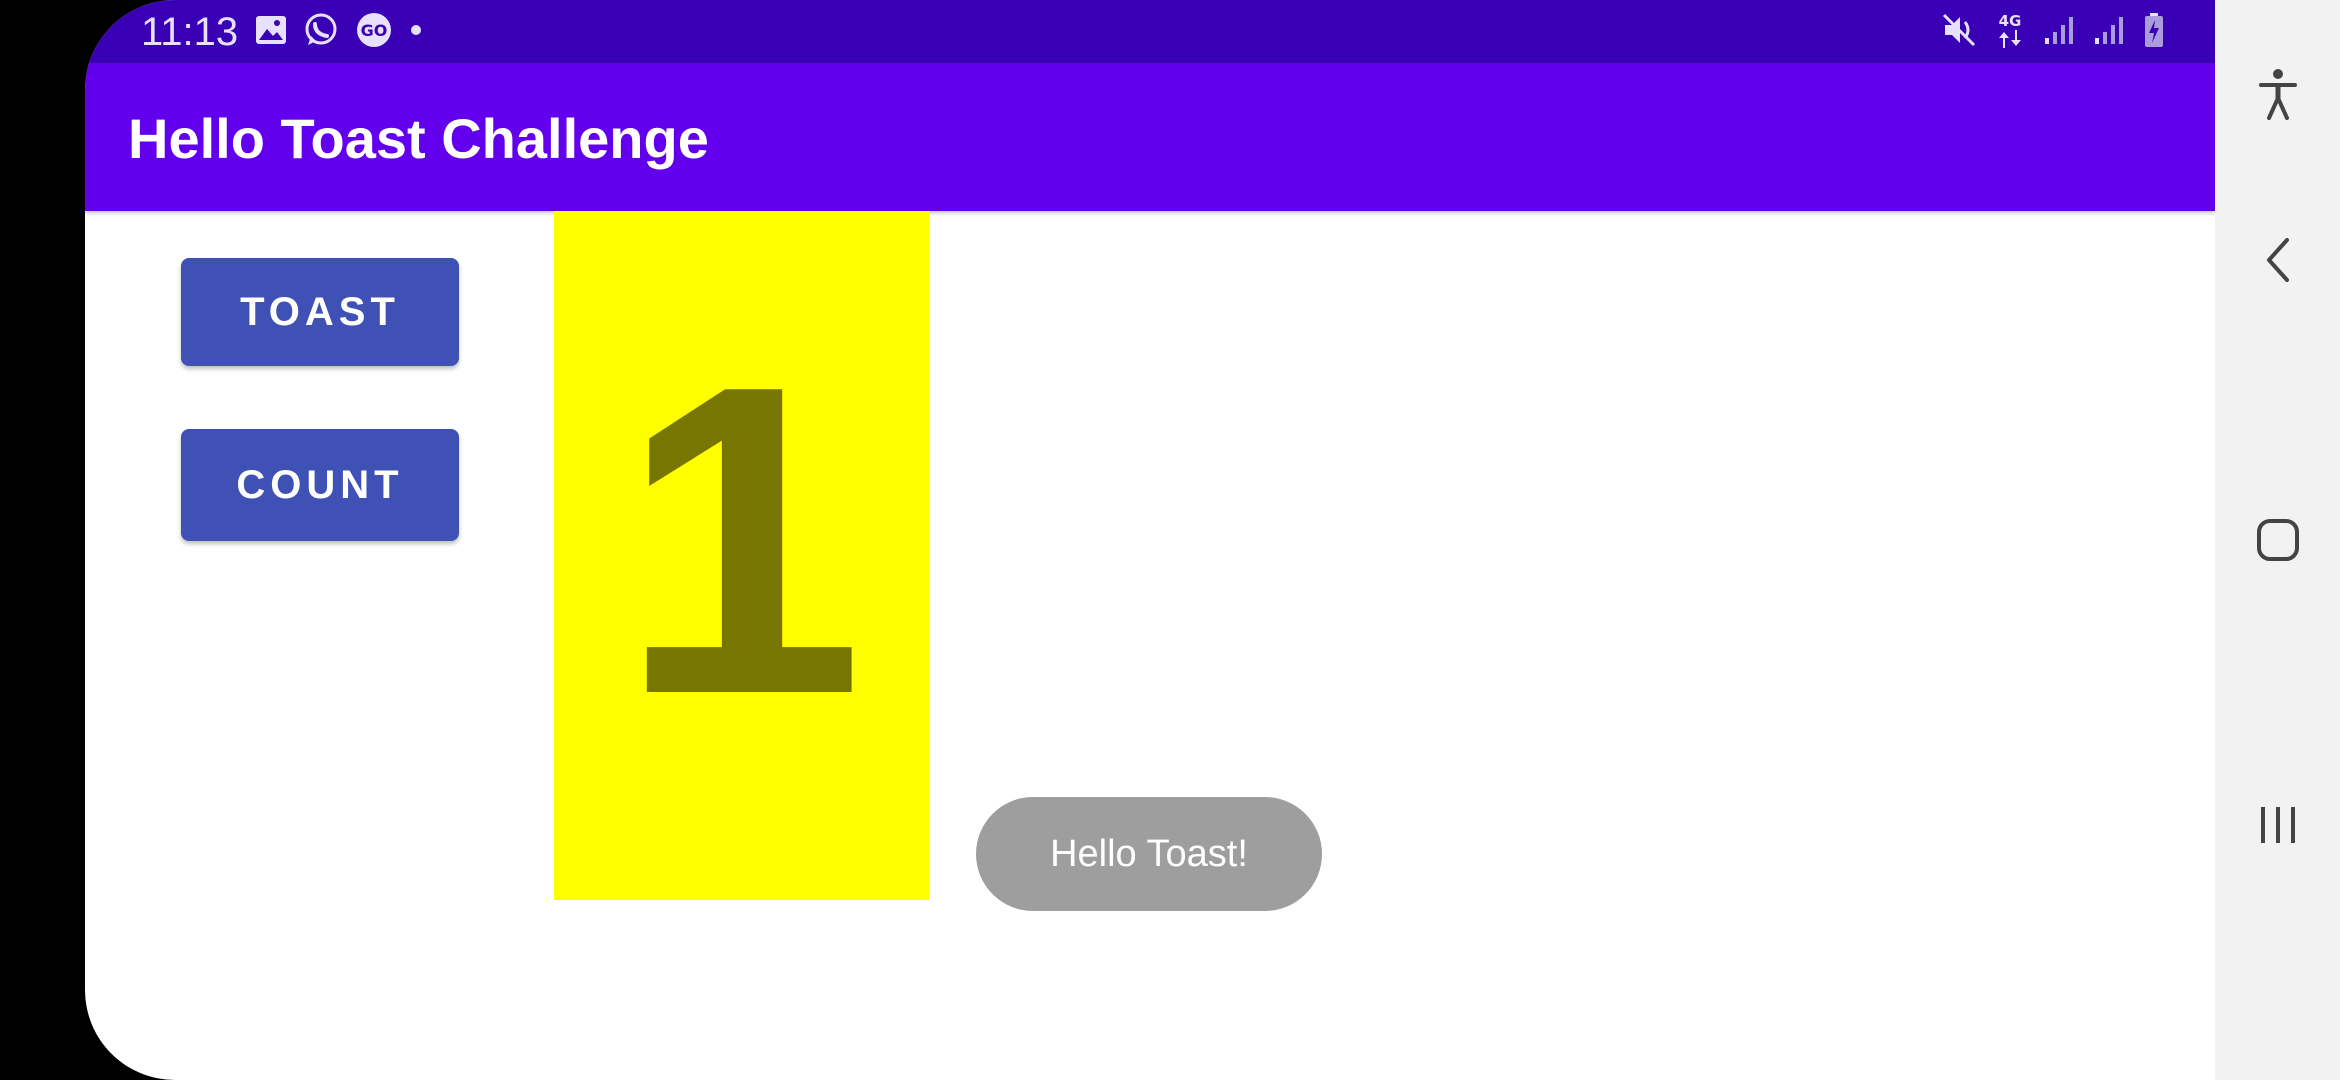 This screenshot has width=2340, height=1080. What do you see at coordinates (2010, 32) in the screenshot?
I see `network-4g-icon: 4G` at bounding box center [2010, 32].